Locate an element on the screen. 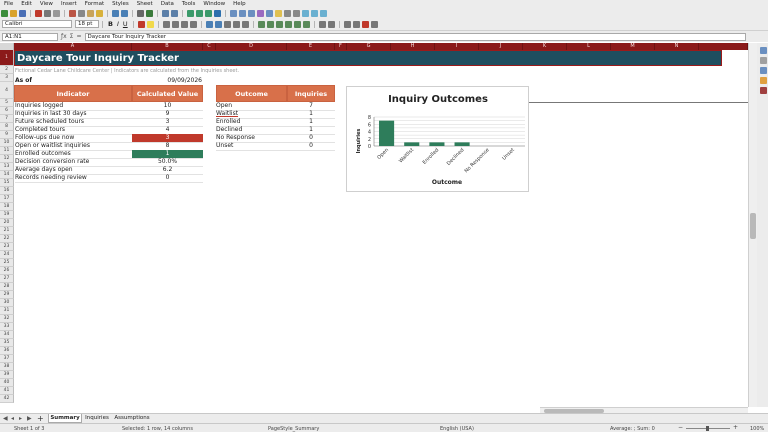 Image resolution: width=768 pixels, height=432 pixels. row-header-41: 41 is located at coordinates (7, 391).